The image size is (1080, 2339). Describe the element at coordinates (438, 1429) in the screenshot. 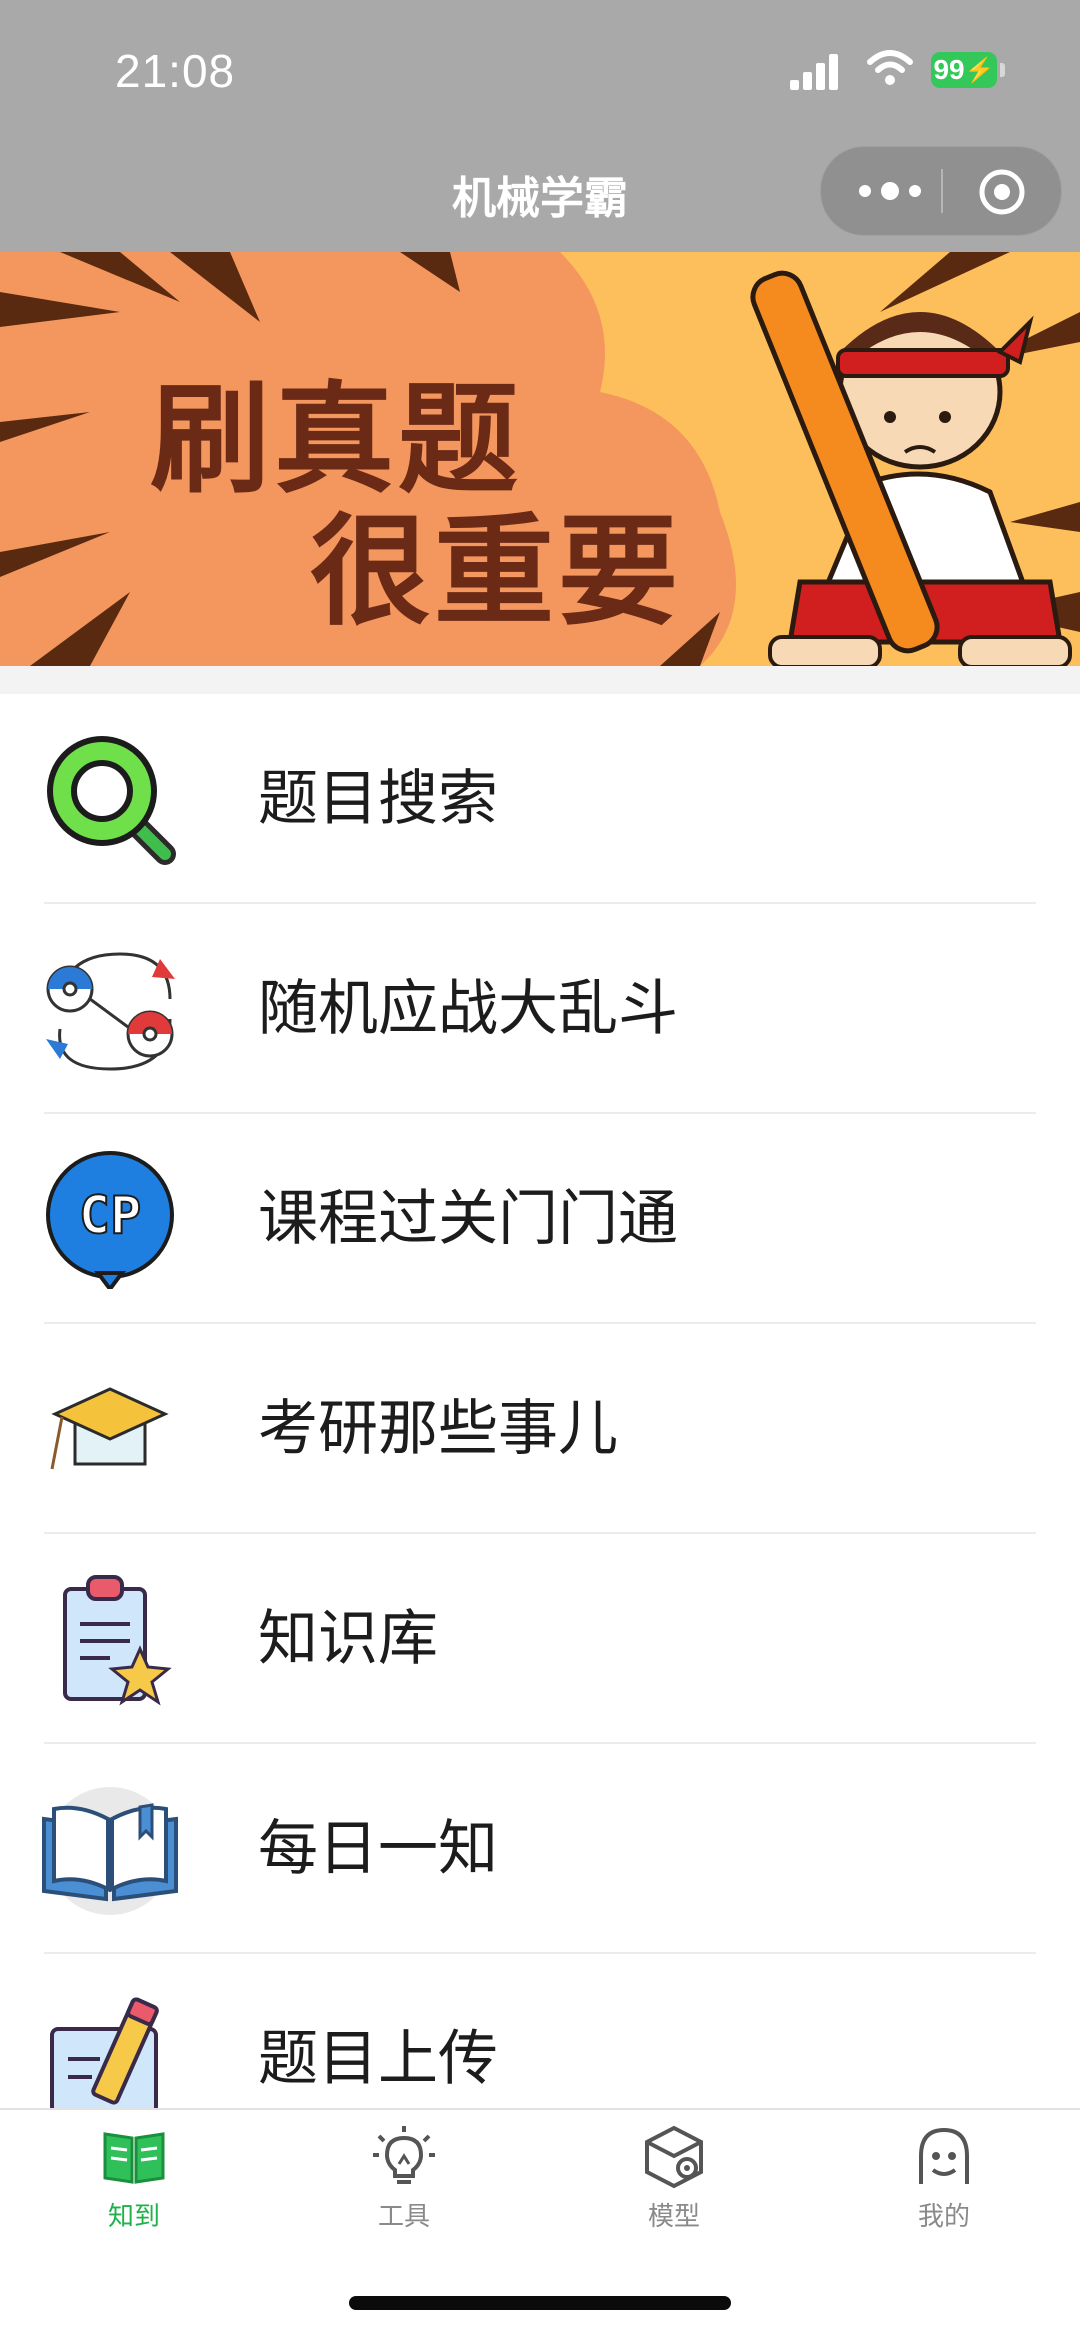

I see `menu-item-label: 考研那些事儿` at that location.